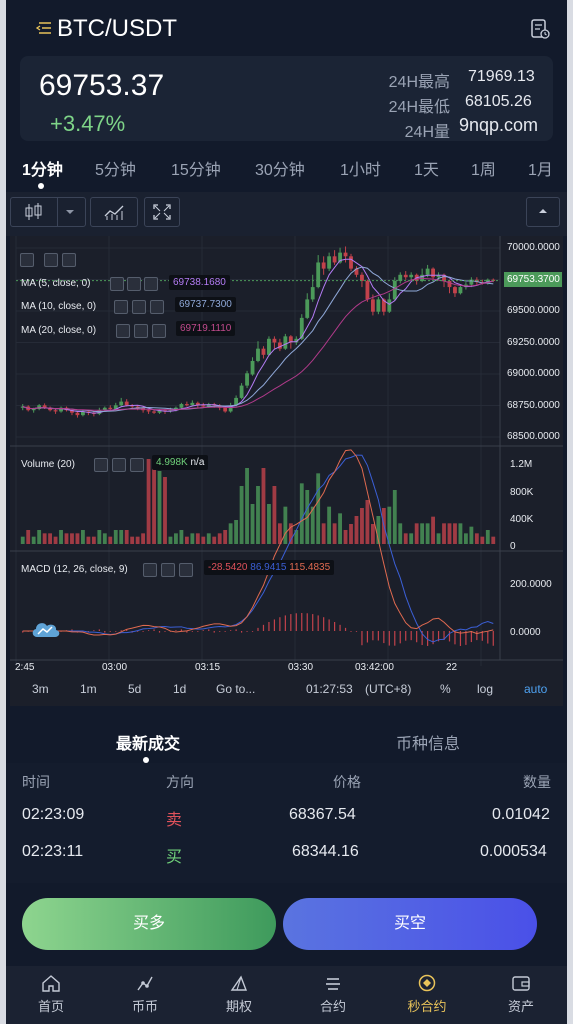  Describe the element at coordinates (145, 995) in the screenshot. I see `nav-spot: 币币` at that location.